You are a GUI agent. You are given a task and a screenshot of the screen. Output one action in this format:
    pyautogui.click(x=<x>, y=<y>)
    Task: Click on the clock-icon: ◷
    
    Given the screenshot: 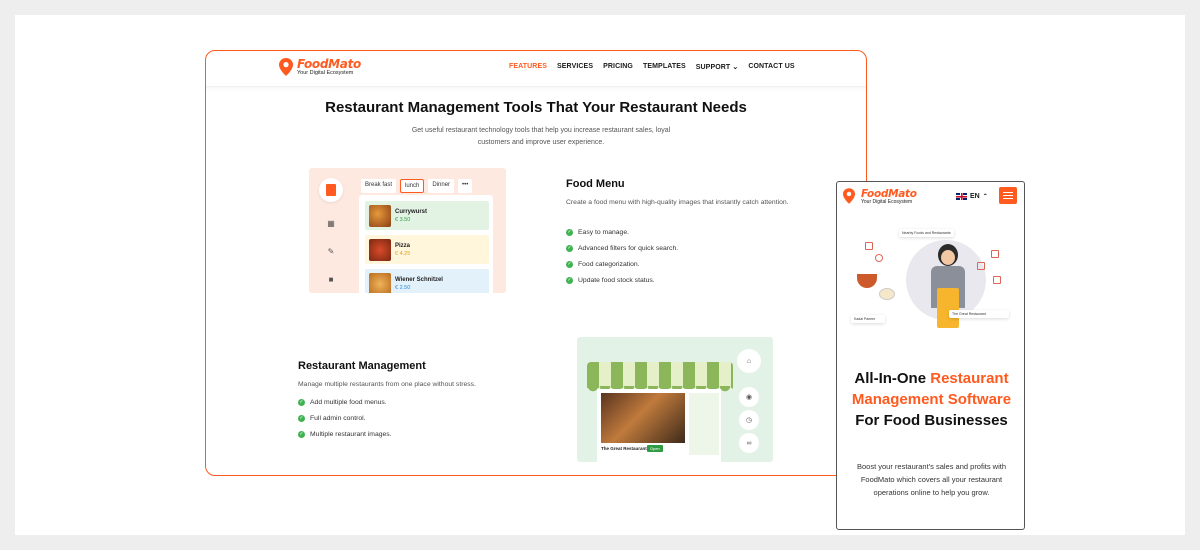 What is the action you would take?
    pyautogui.click(x=749, y=420)
    